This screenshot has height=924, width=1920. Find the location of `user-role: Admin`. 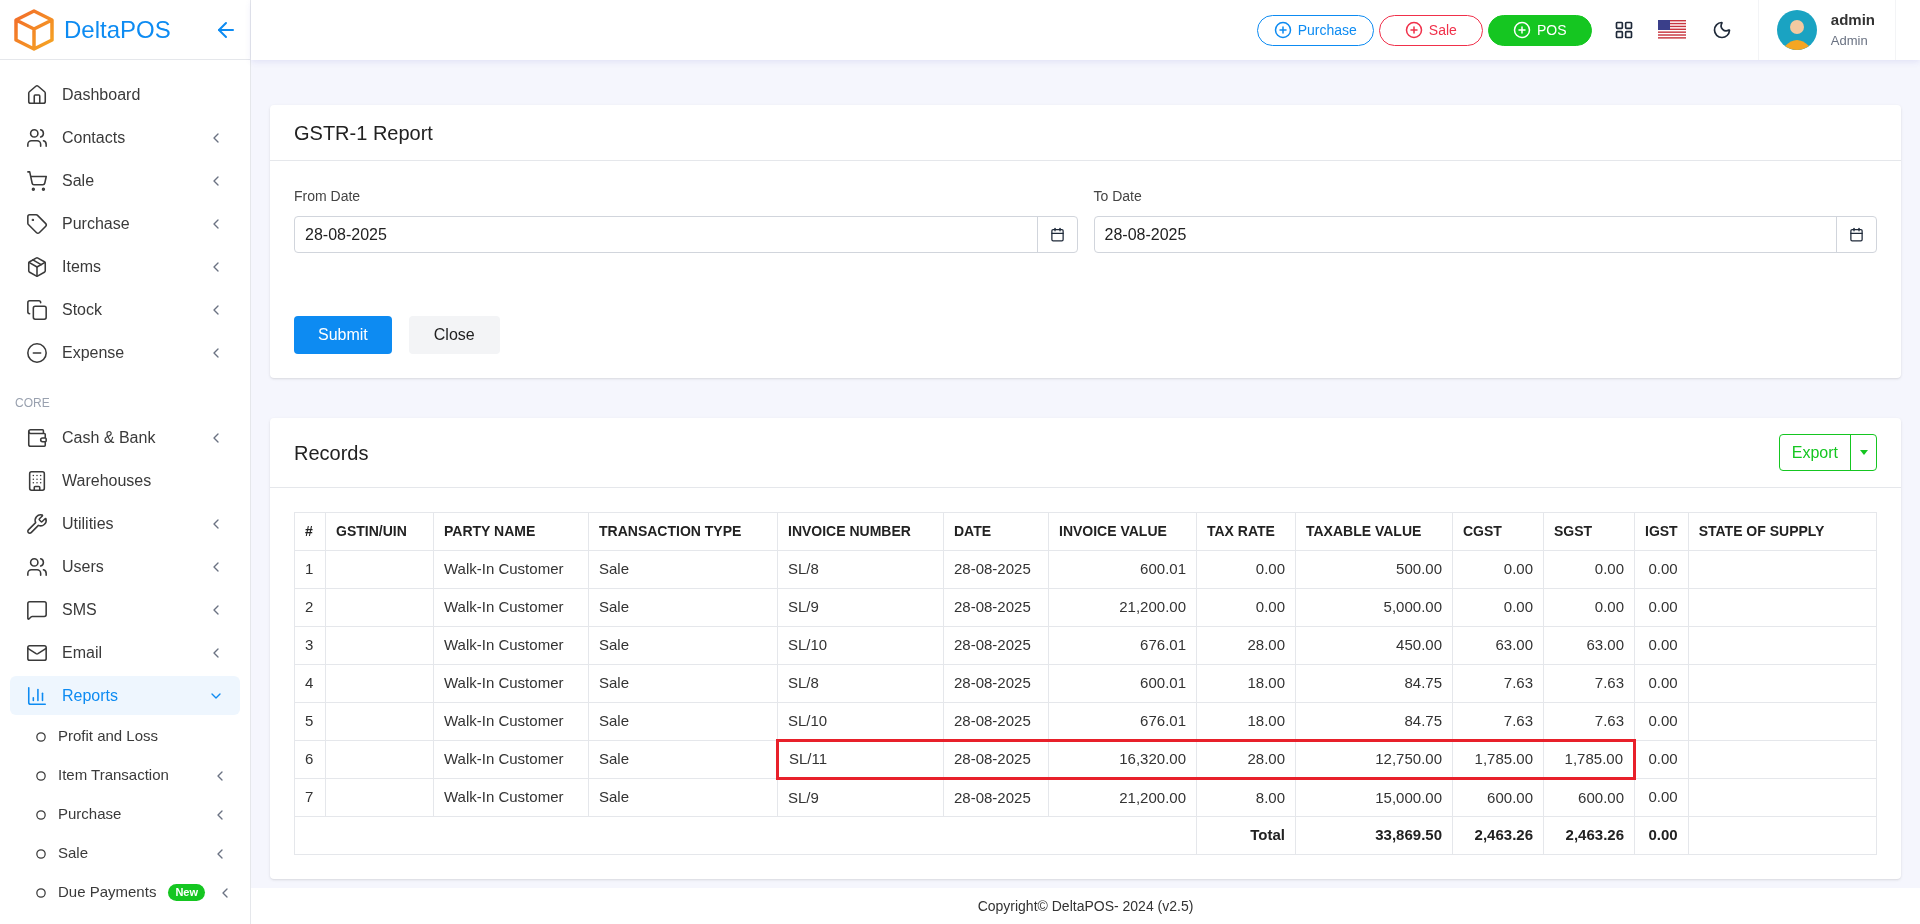

user-role: Admin is located at coordinates (1849, 40).